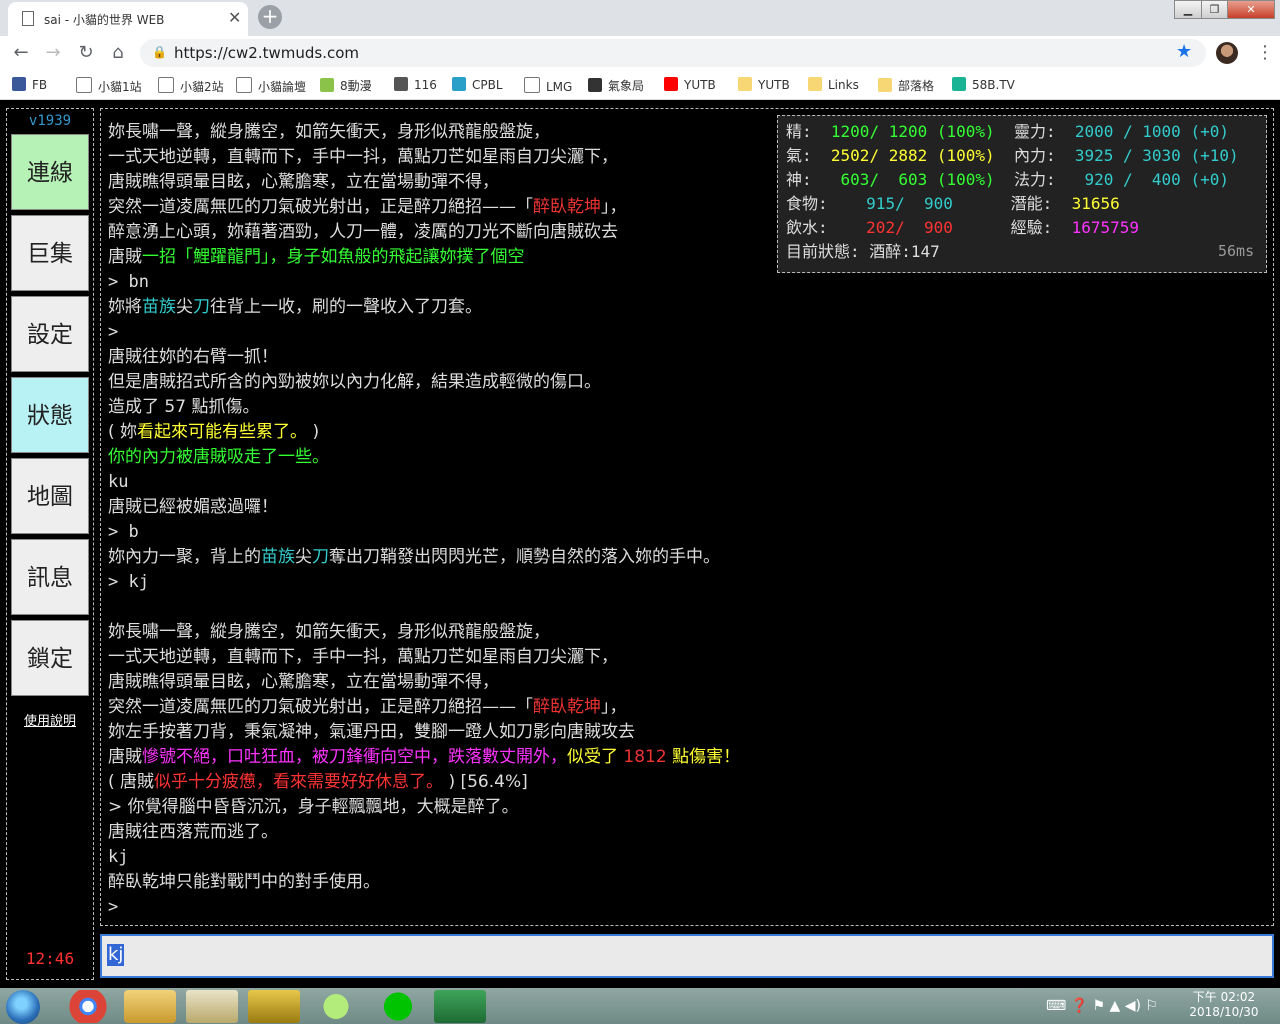  Describe the element at coordinates (1184, 51) in the screenshot. I see `bookmark-star-icon: ★` at that location.